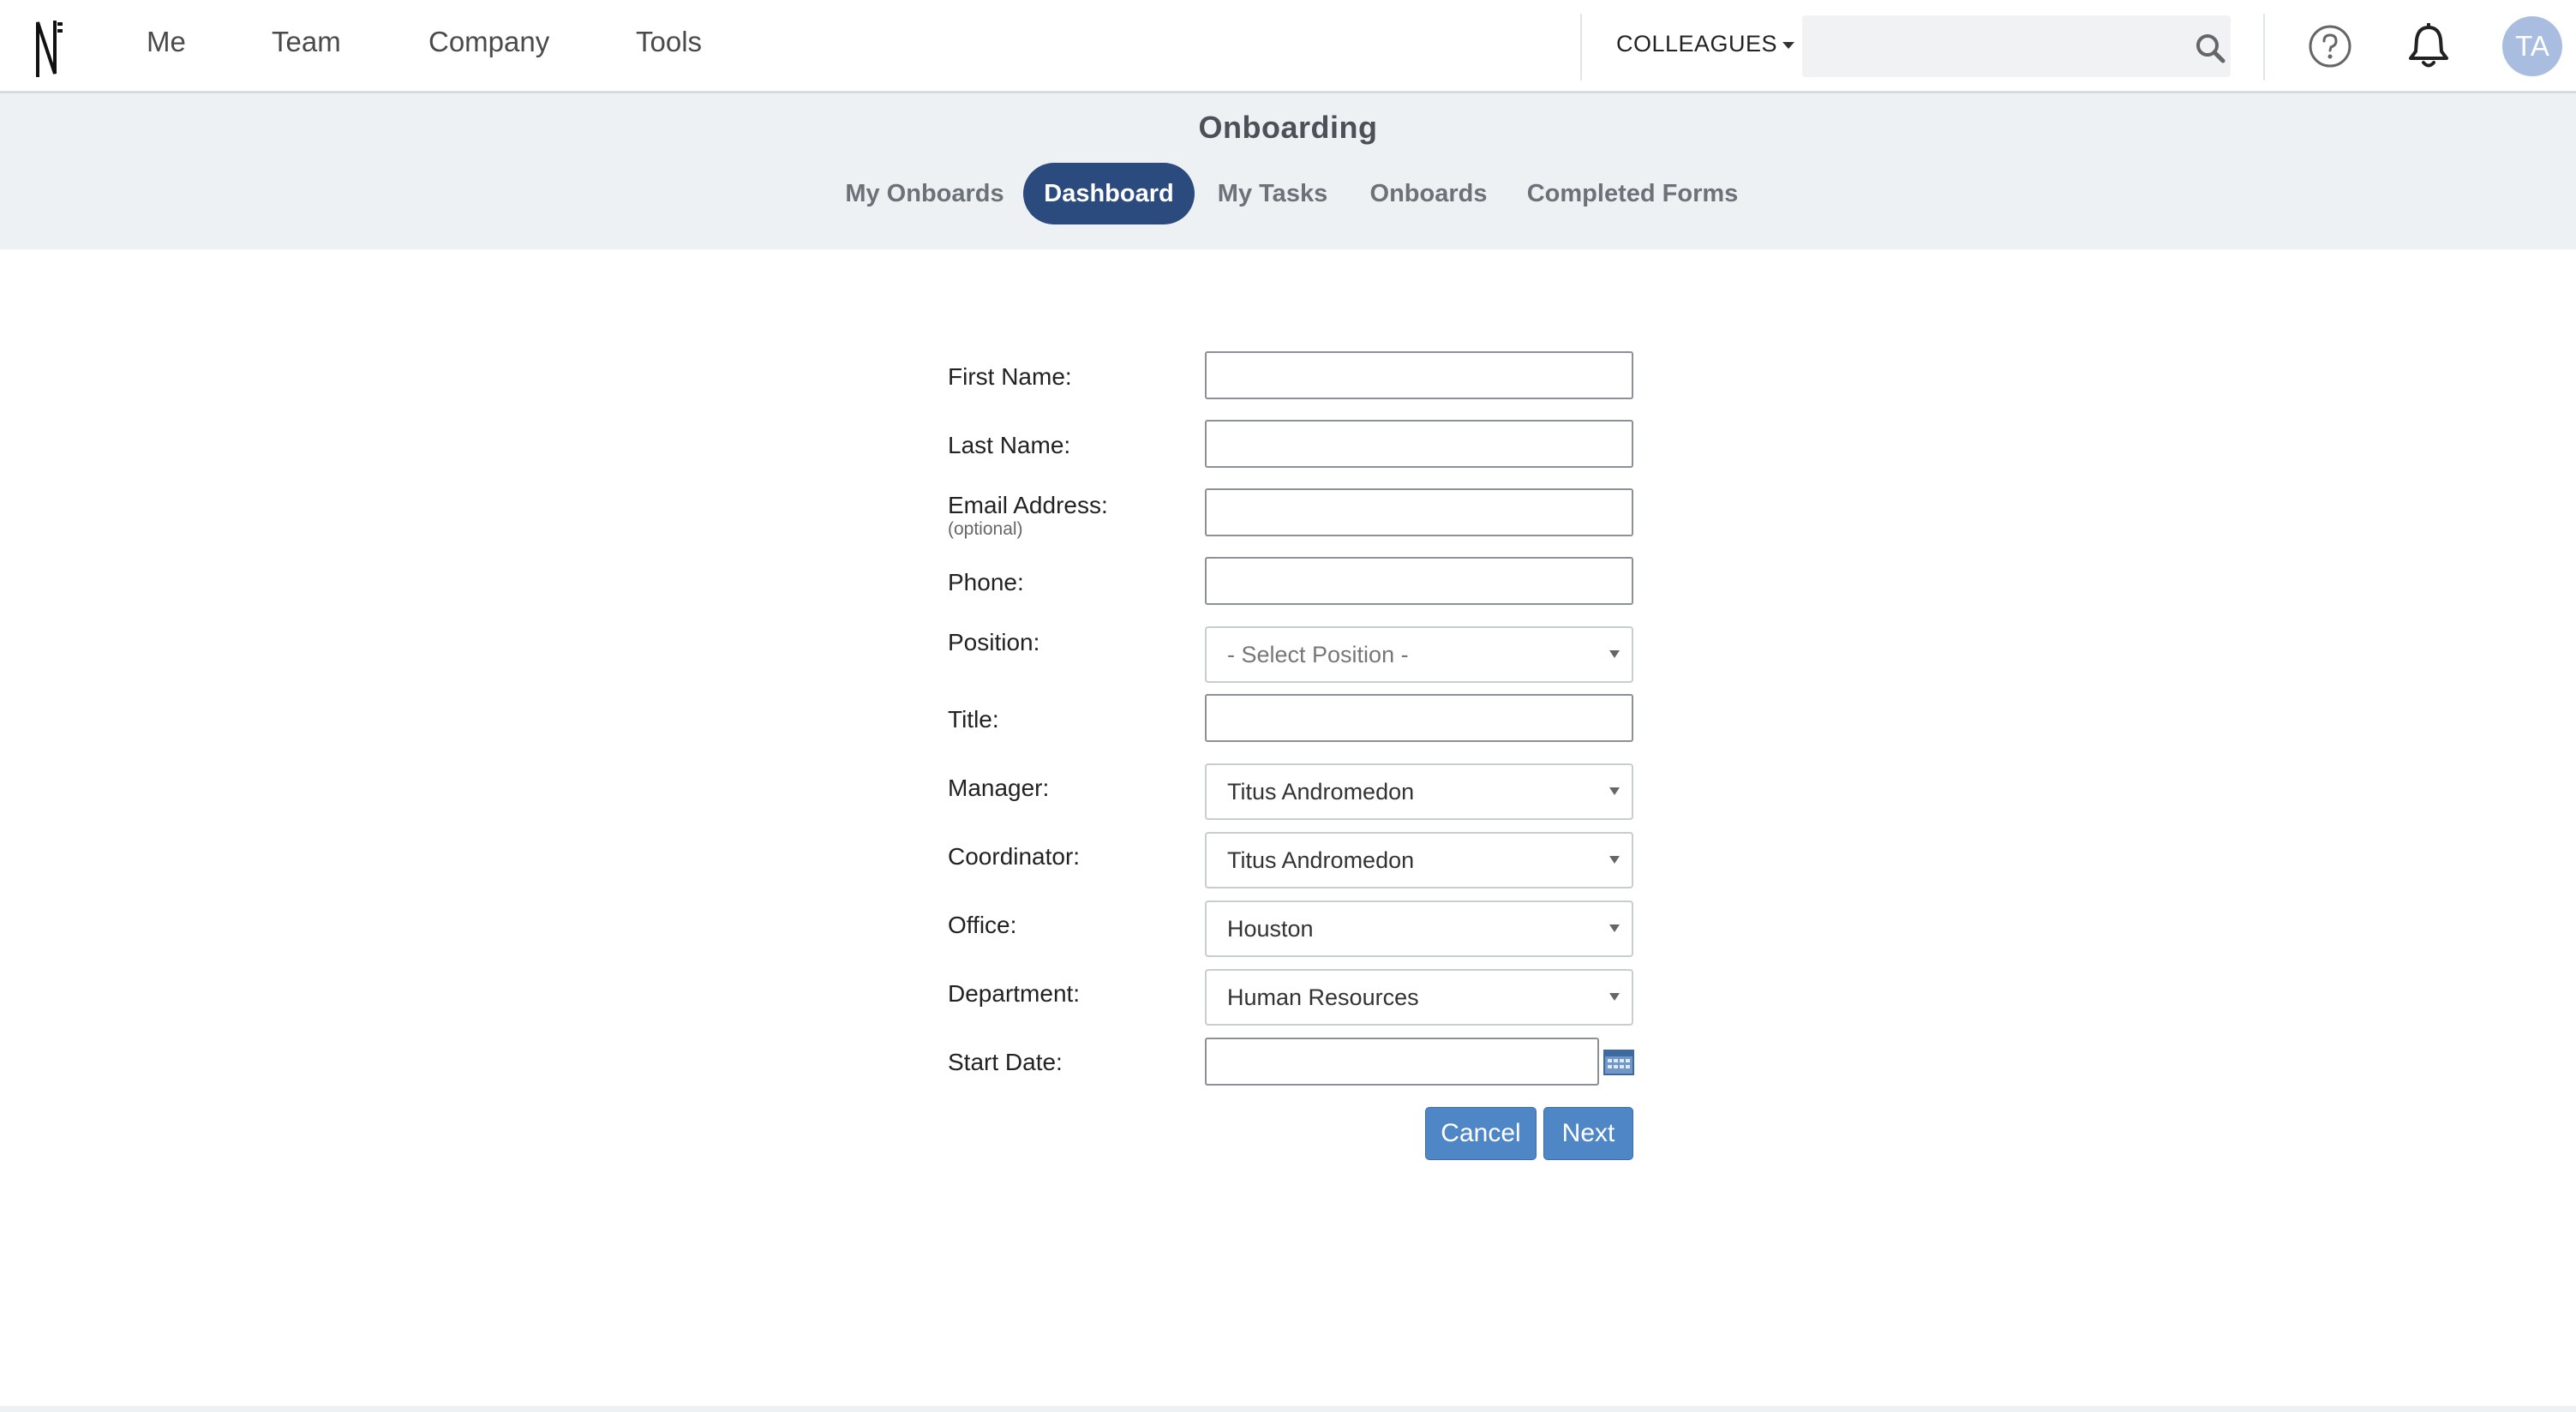 This screenshot has width=2576, height=1412. I want to click on title-field, so click(1419, 718).